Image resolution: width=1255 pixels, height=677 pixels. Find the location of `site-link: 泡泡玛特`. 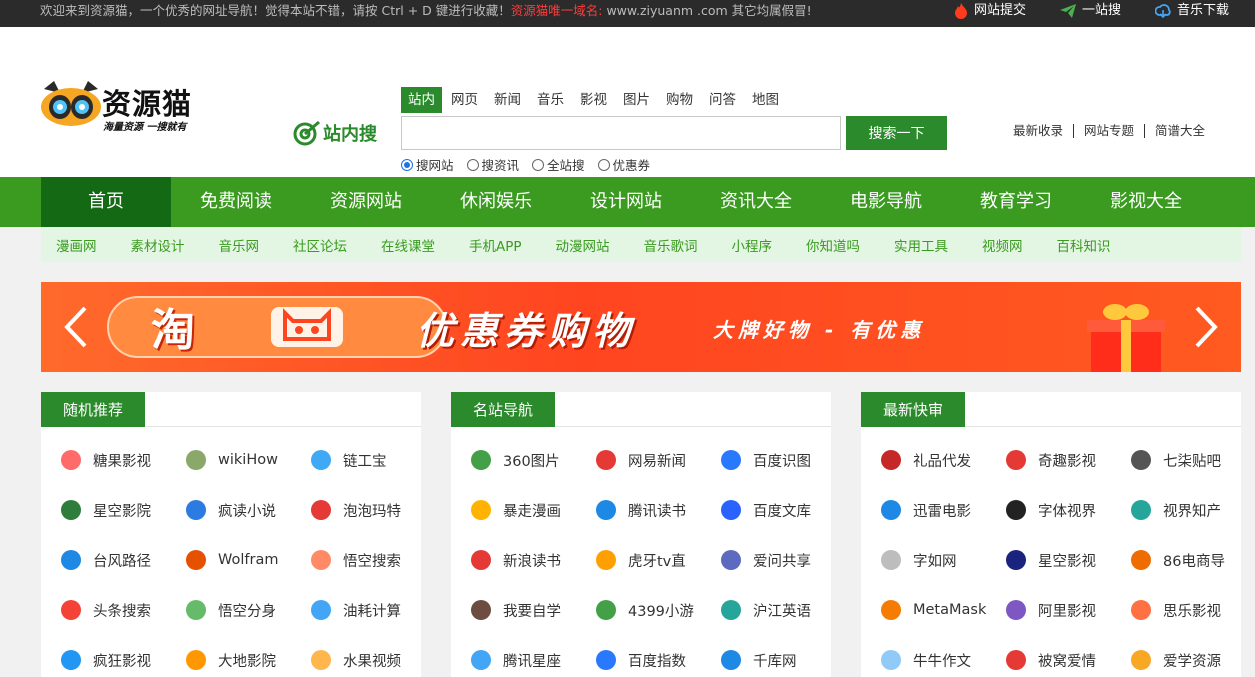

site-link: 泡泡玛特 is located at coordinates (366, 510).